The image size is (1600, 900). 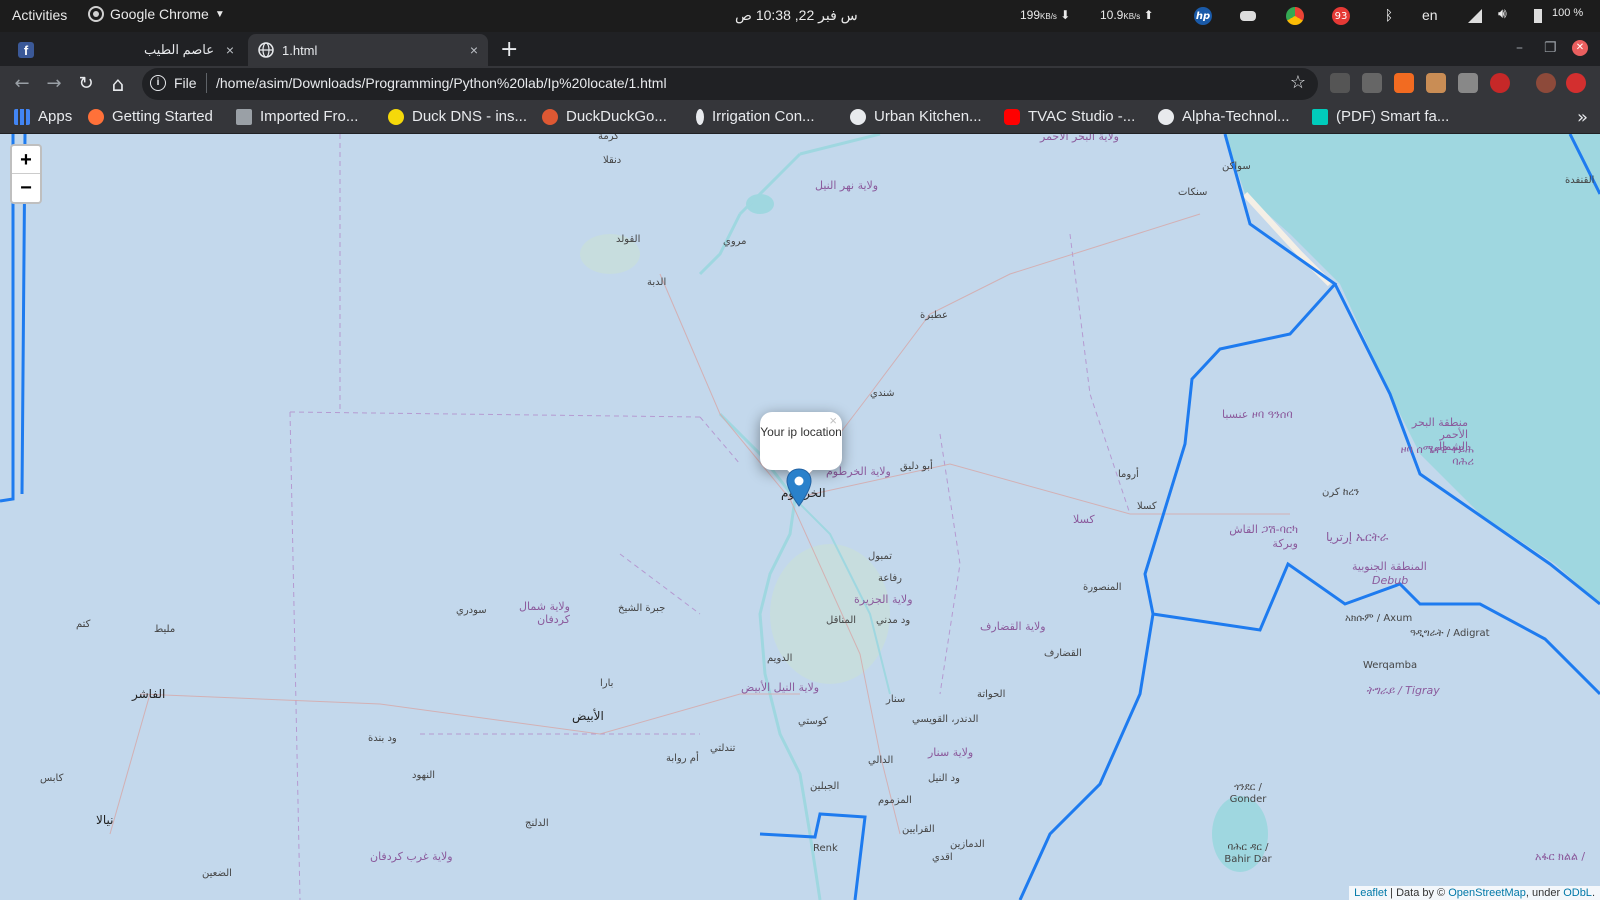 What do you see at coordinates (26, 188) in the screenshot?
I see `zoom-out-button: −` at bounding box center [26, 188].